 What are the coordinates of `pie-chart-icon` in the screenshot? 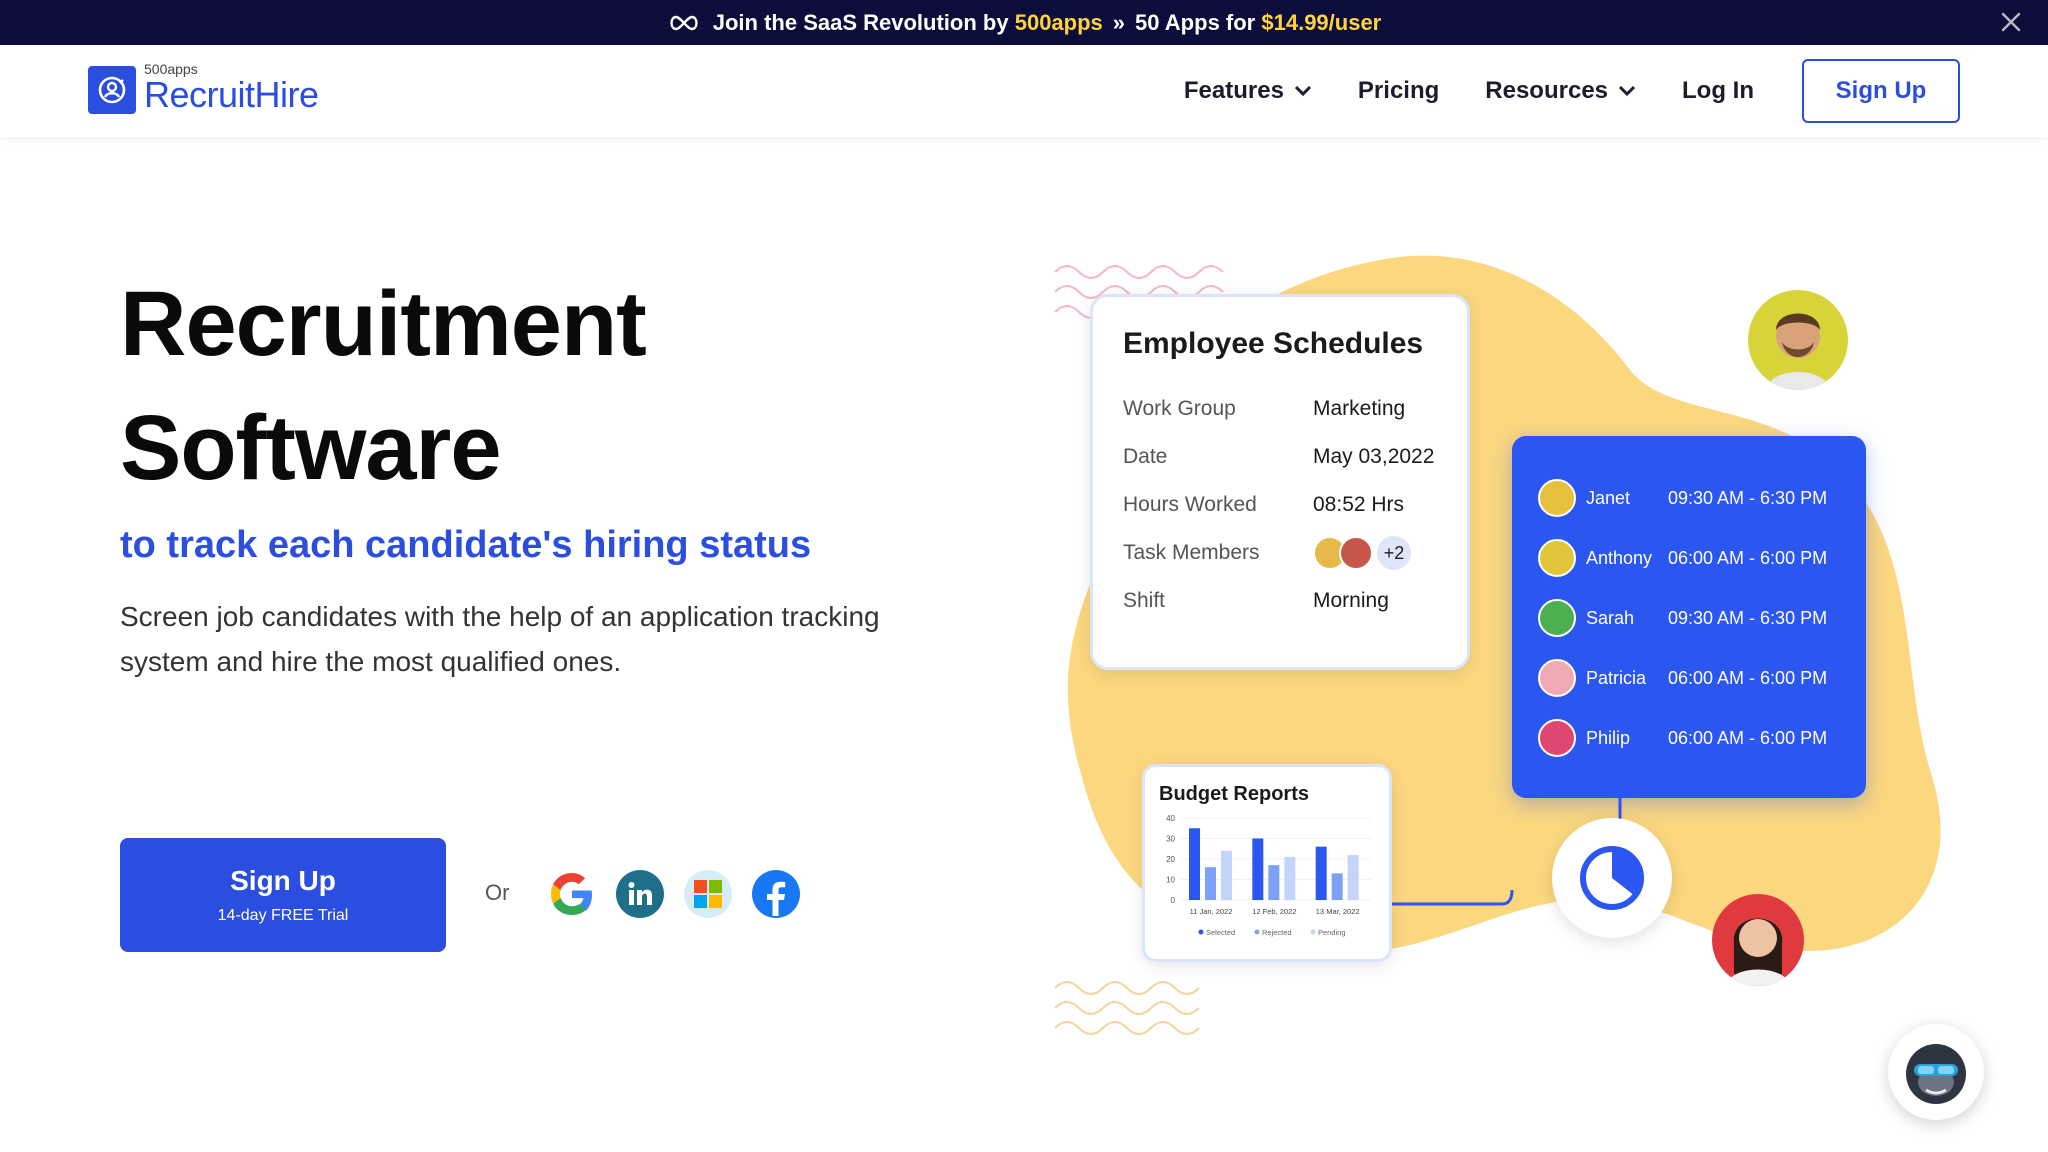 It's located at (1612, 878).